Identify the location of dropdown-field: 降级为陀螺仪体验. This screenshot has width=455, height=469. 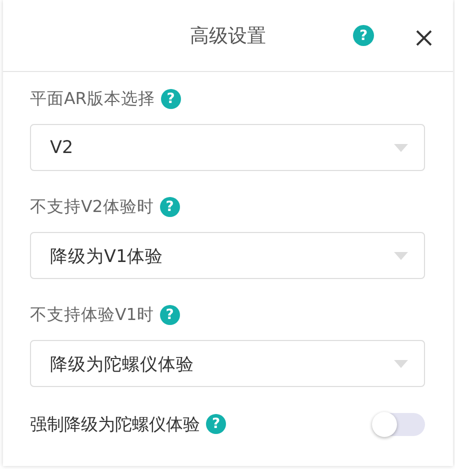
(227, 363).